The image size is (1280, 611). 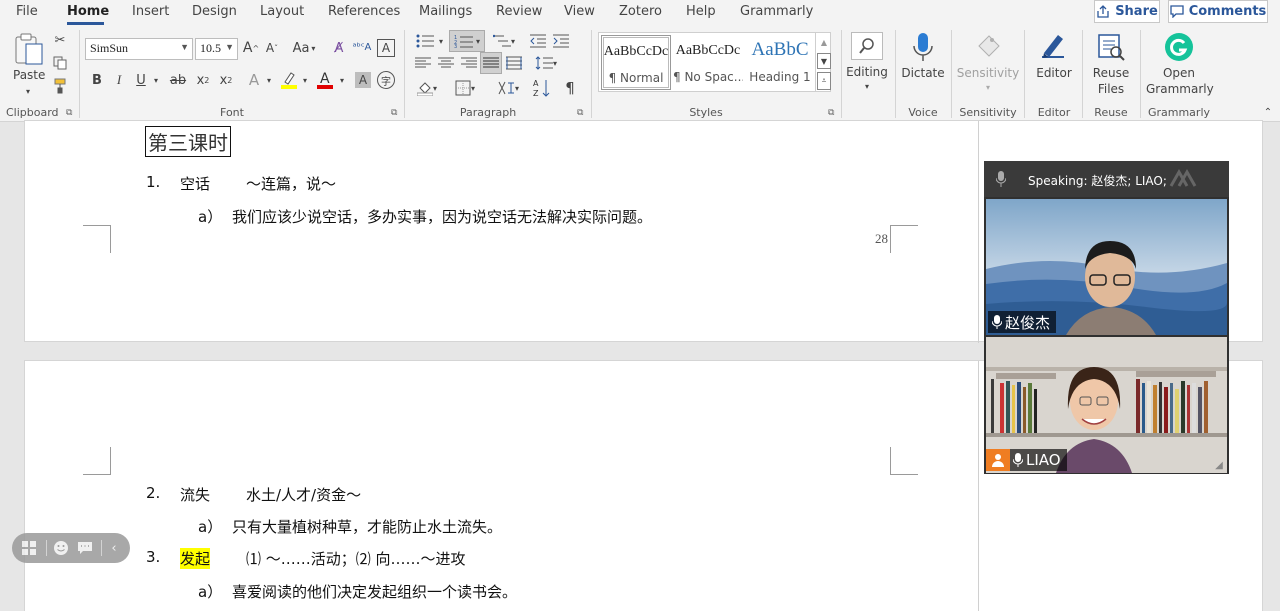 I want to click on font-size-dropdown: 10.5 ▼, so click(x=216, y=49).